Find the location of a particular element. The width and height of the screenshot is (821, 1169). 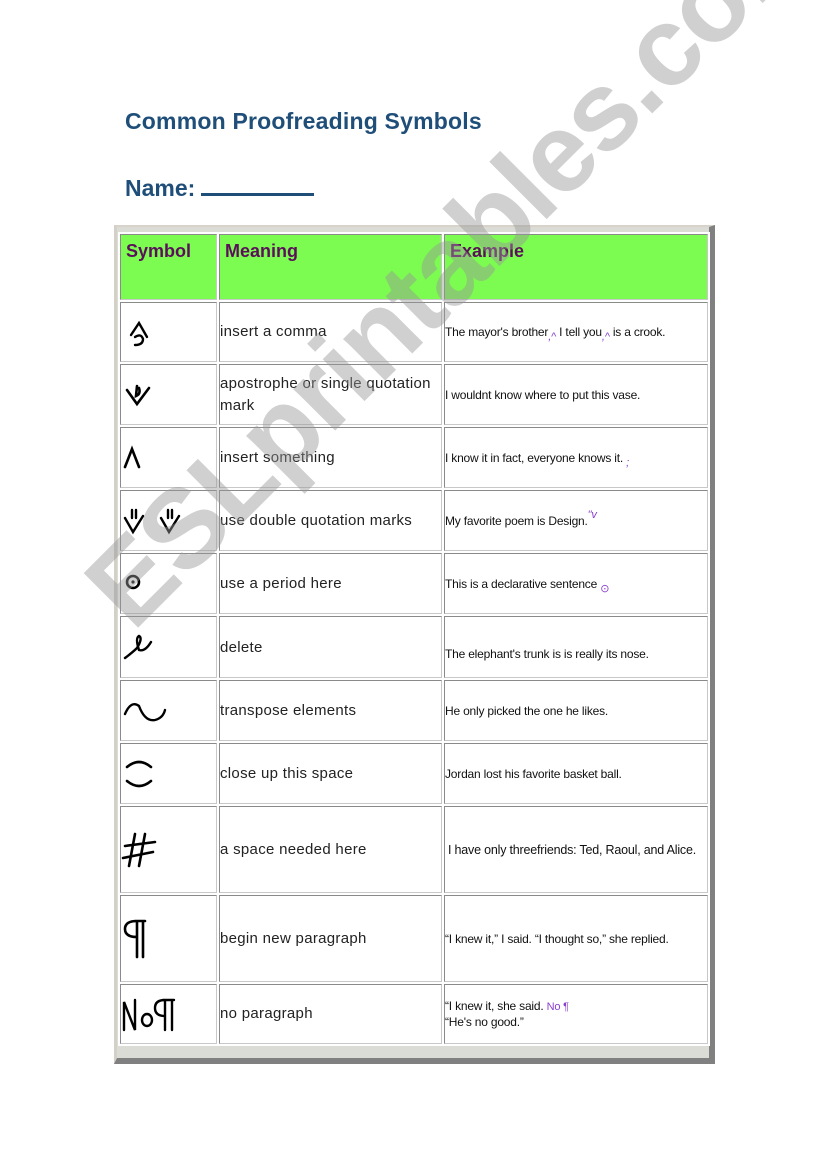

transpose-icon is located at coordinates (168, 711).